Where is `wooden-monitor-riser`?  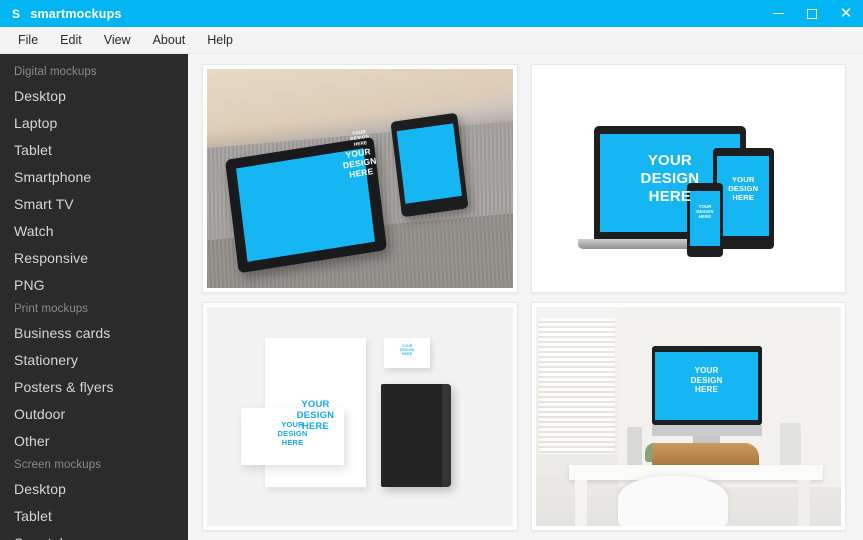 wooden-monitor-riser is located at coordinates (705, 454).